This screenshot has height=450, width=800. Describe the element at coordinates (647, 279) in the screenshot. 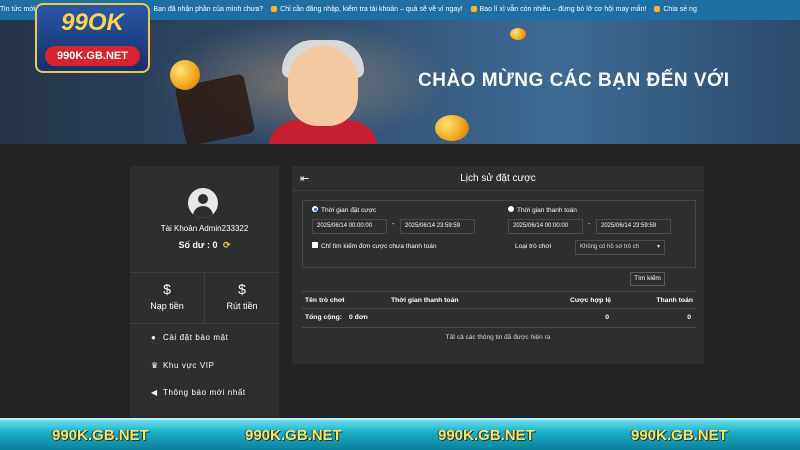

I see `search-button: Tìm kiếm` at that location.